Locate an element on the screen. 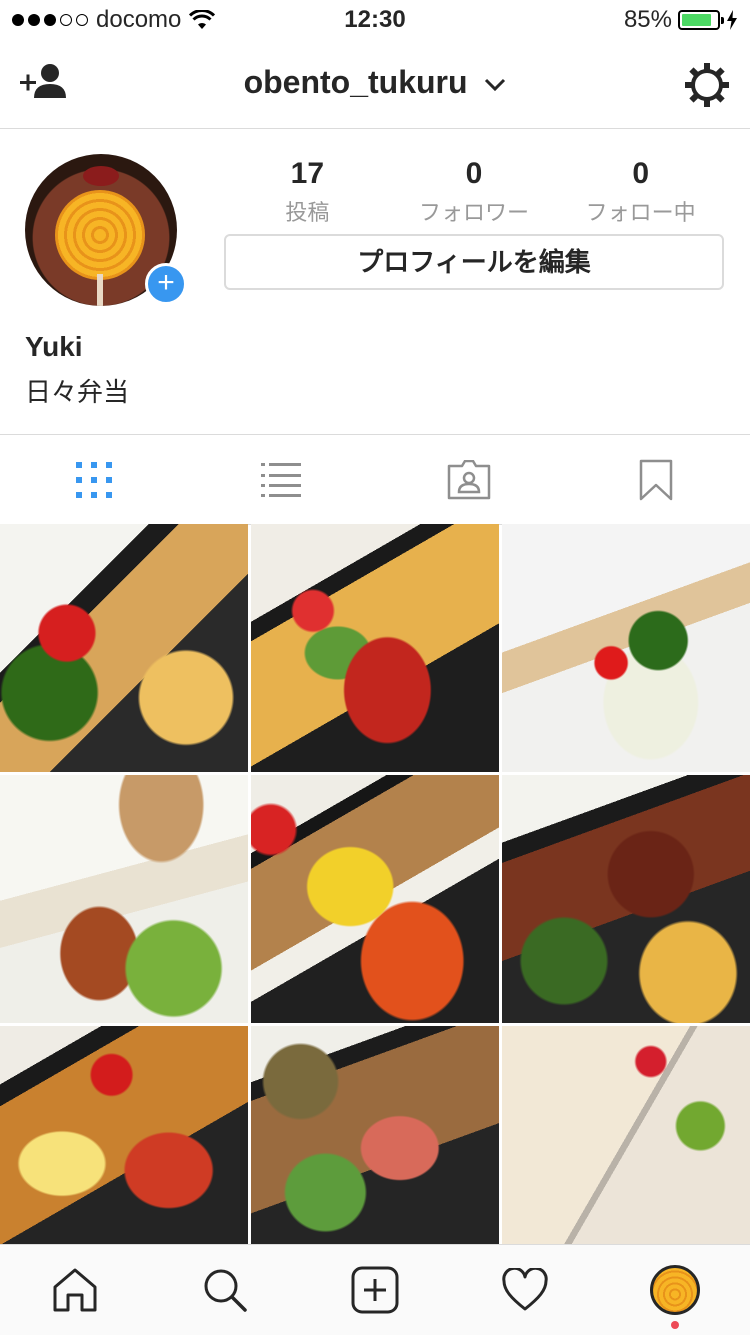 The width and height of the screenshot is (750, 1335). battery-icon is located at coordinates (699, 20).